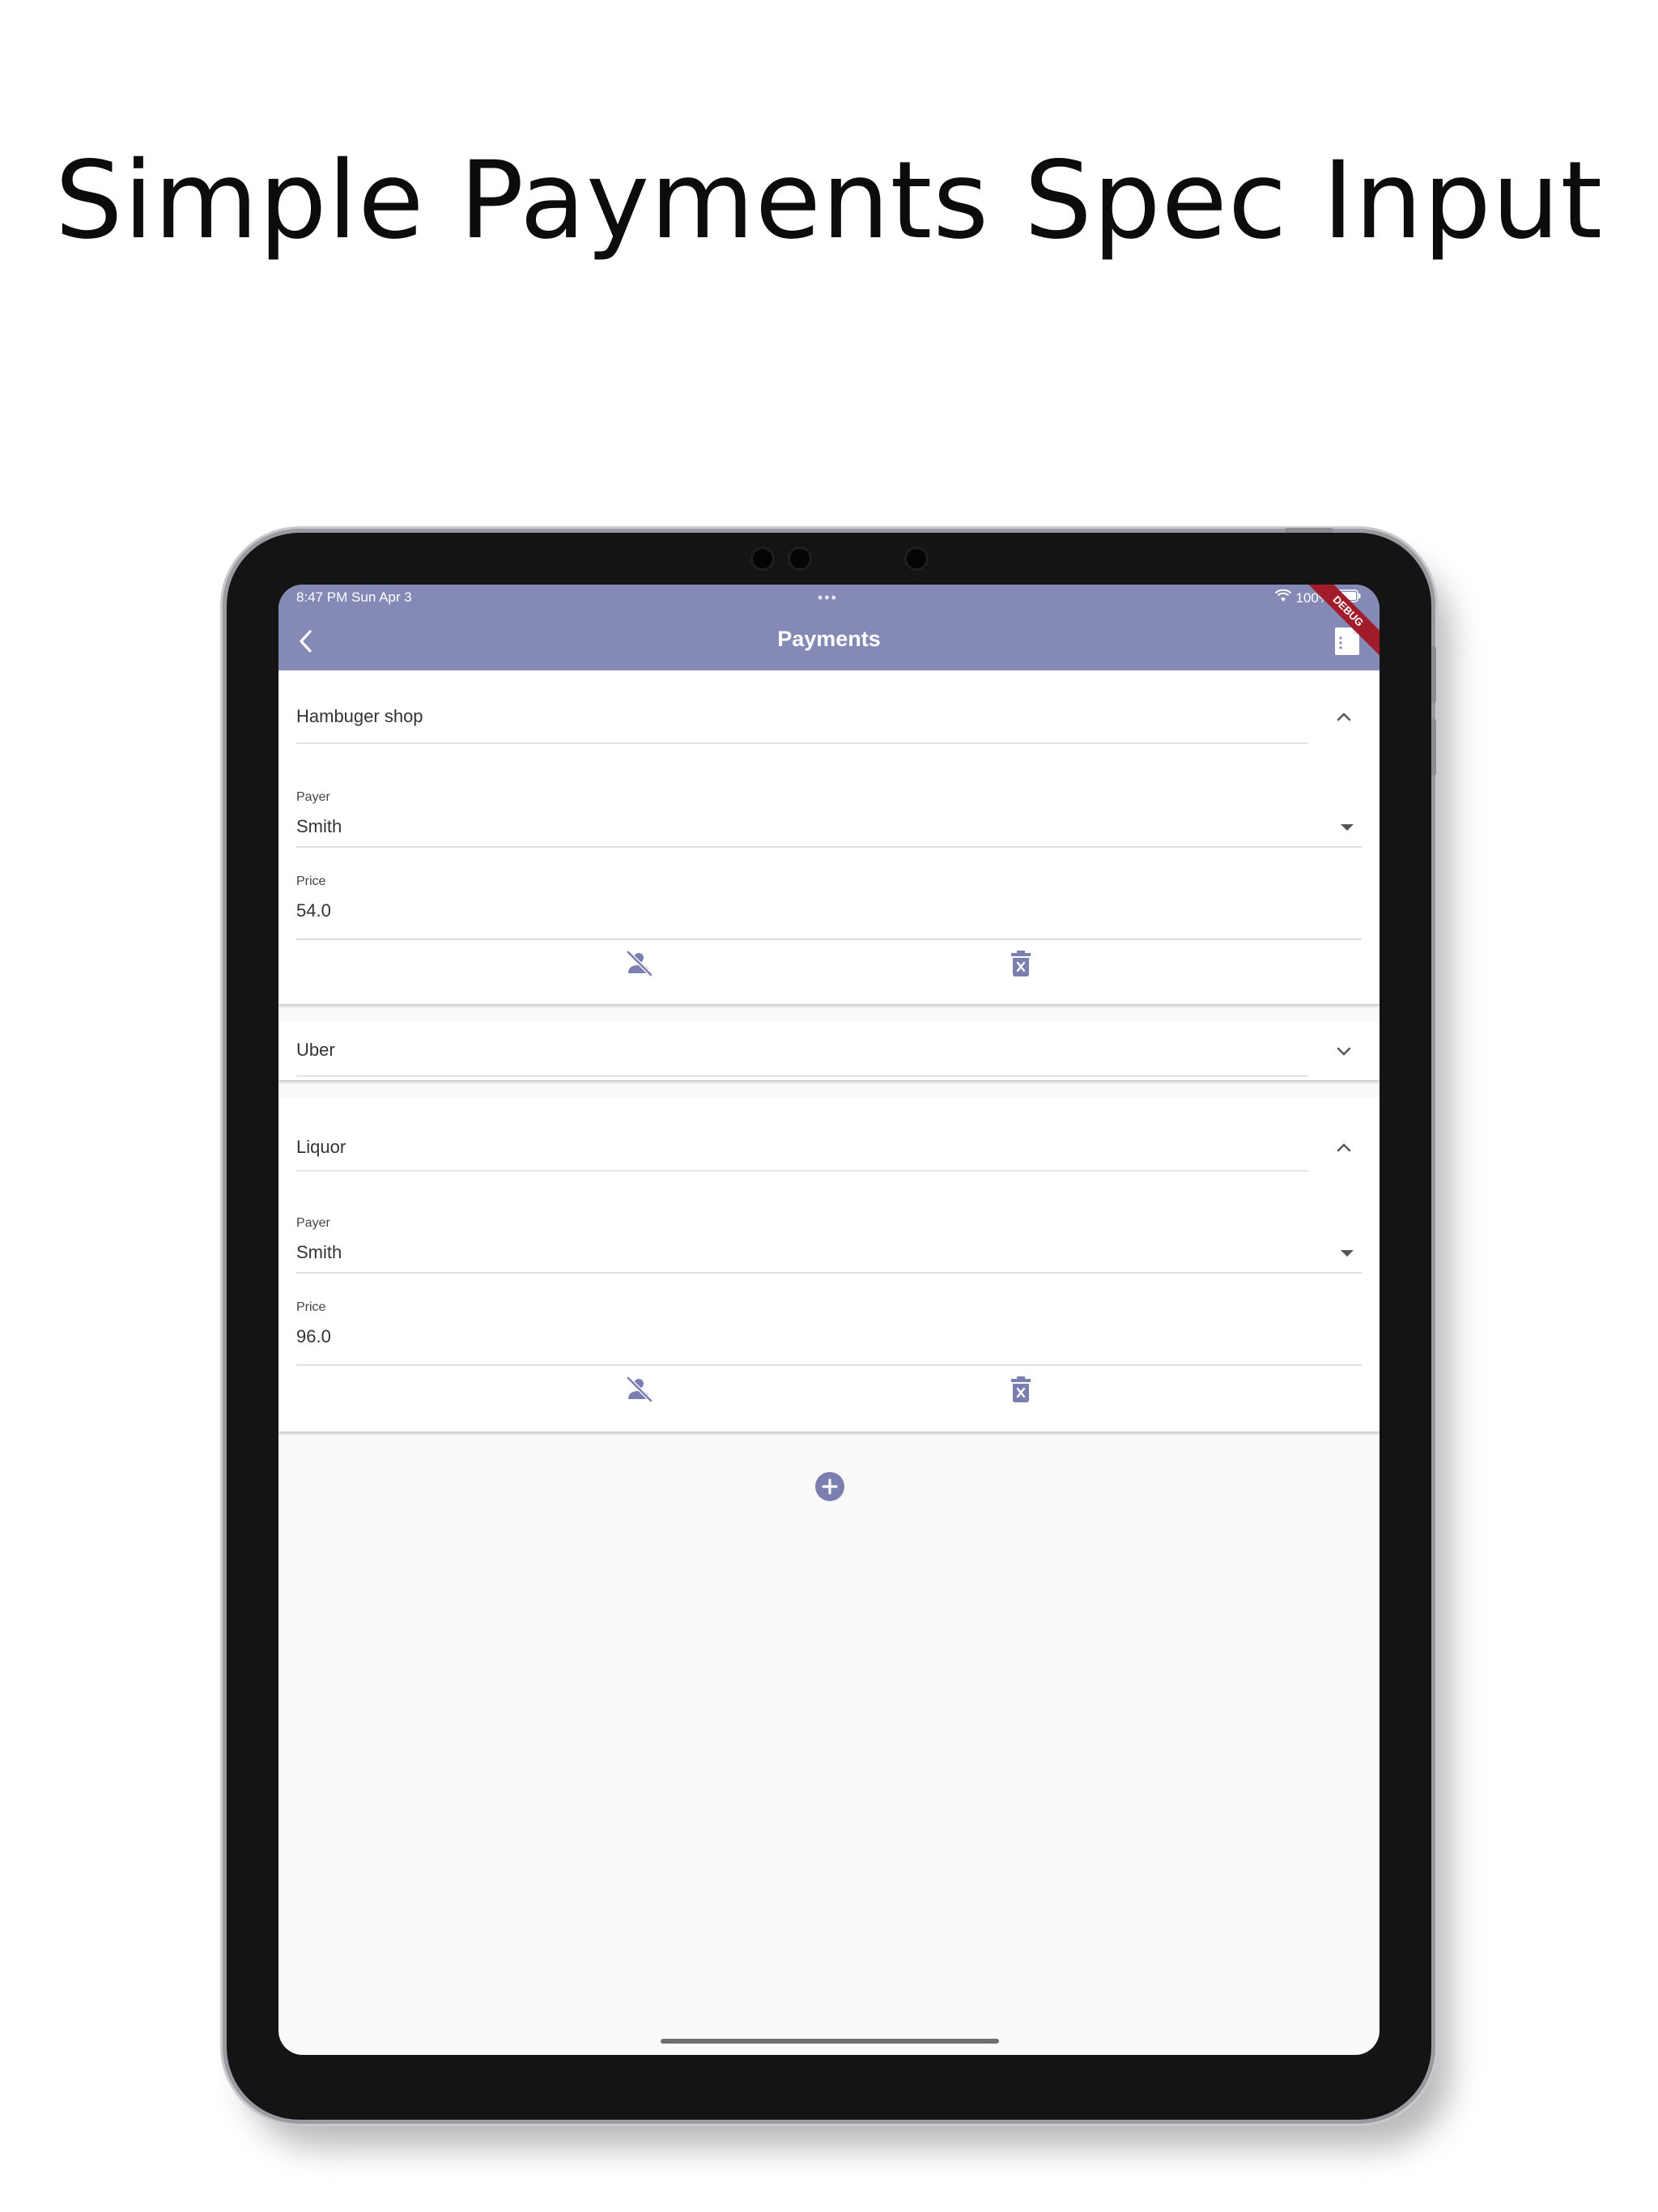 This screenshot has width=1658, height=2212. I want to click on payment-panel: Uber, so click(829, 1051).